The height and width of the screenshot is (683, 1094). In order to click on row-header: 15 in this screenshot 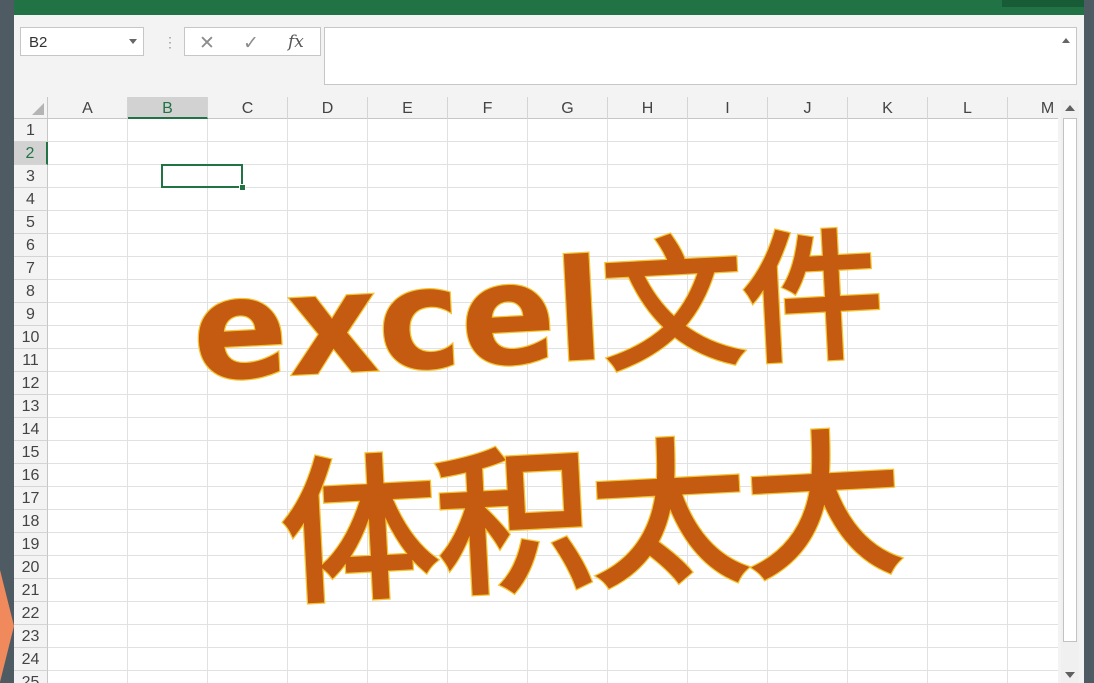, I will do `click(31, 452)`.